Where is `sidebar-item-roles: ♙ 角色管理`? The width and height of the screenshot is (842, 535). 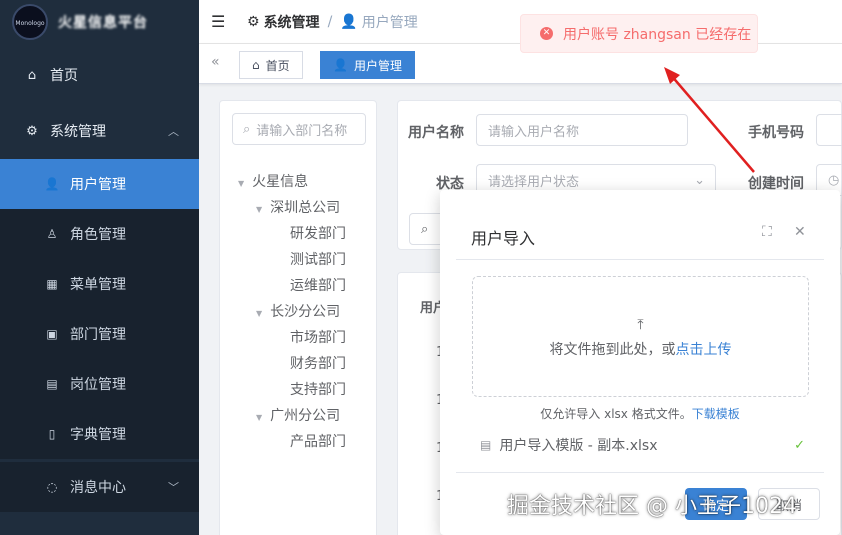 sidebar-item-roles: ♙ 角色管理 is located at coordinates (99, 234).